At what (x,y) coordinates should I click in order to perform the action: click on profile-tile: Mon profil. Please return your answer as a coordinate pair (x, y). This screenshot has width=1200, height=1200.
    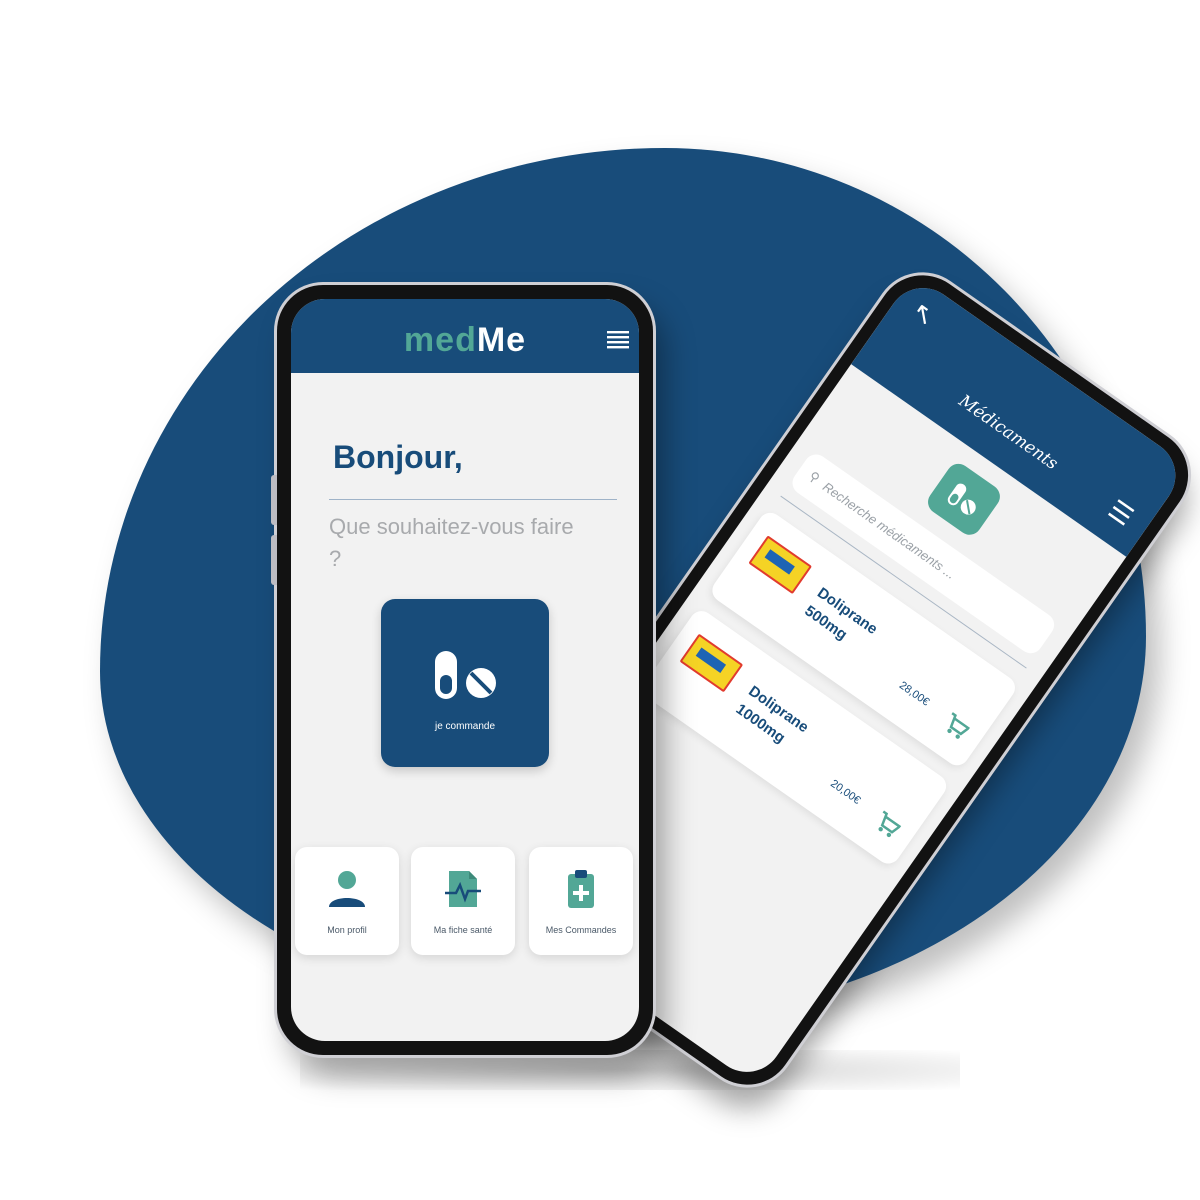
    Looking at the image, I should click on (347, 901).